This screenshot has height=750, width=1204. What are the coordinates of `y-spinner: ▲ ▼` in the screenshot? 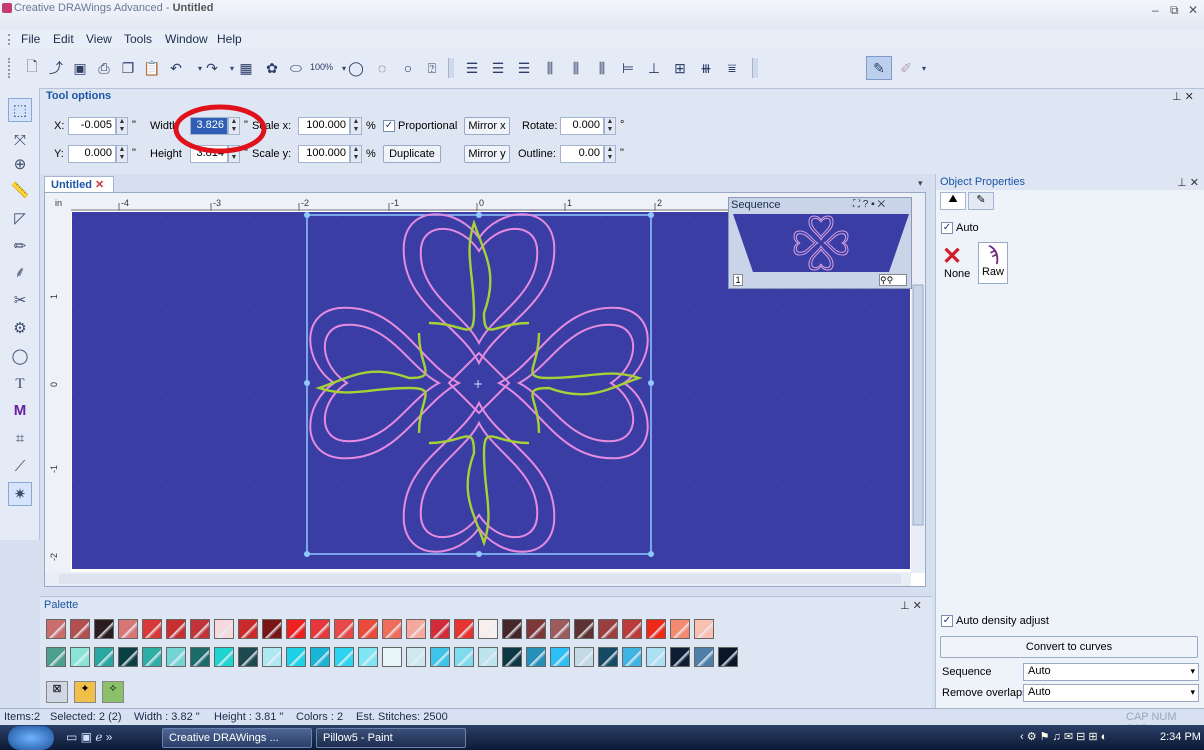 It's located at (122, 154).